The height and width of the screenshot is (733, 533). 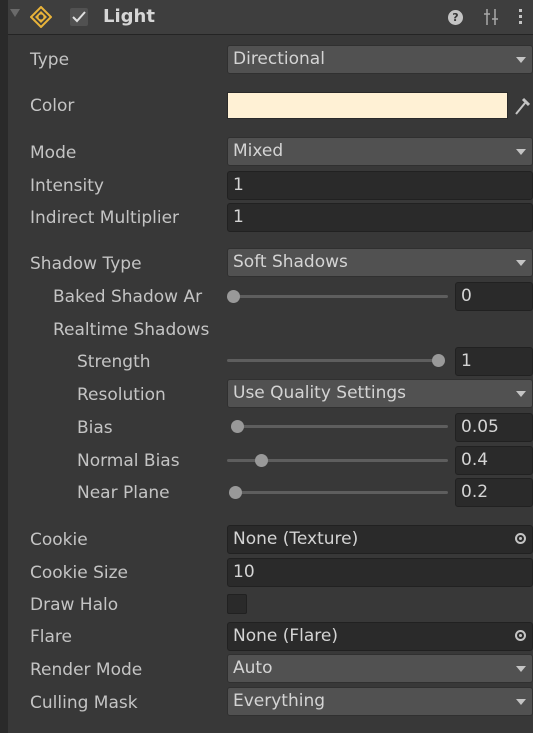 What do you see at coordinates (380, 636) in the screenshot?
I see `flare-field: None (Flare)` at bounding box center [380, 636].